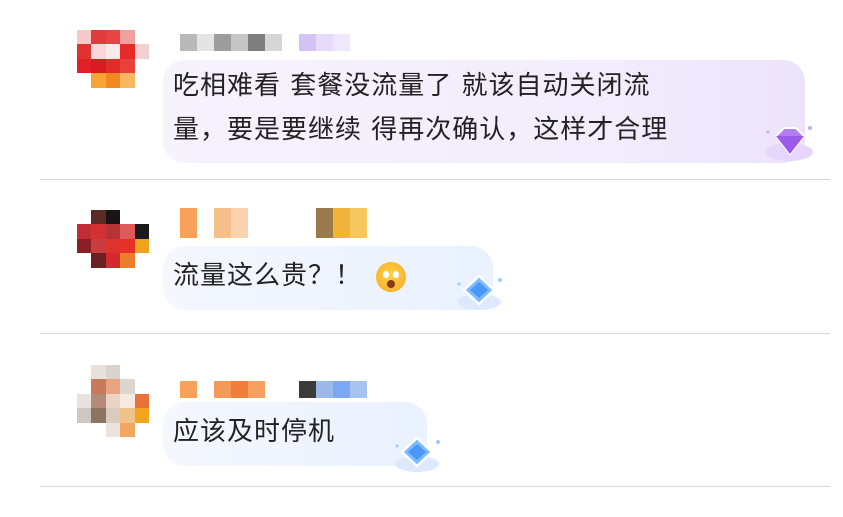  What do you see at coordinates (268, 276) in the screenshot?
I see `comment-text: 流量这么贵？！` at bounding box center [268, 276].